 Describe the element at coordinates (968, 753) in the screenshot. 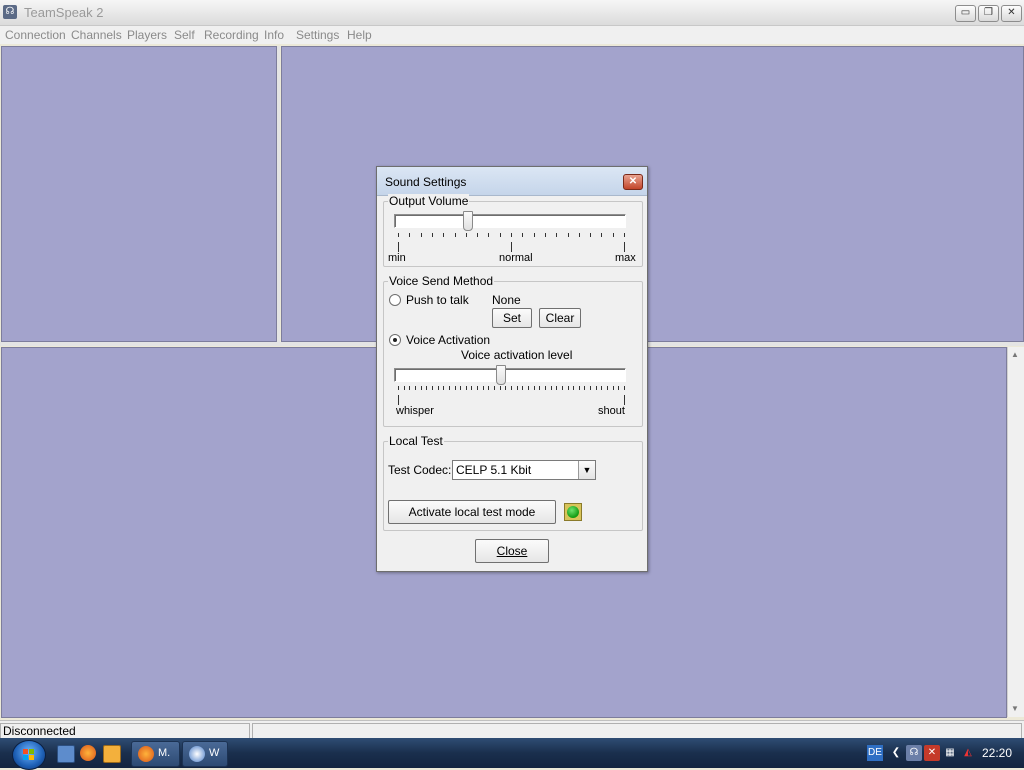

I see `antivirus-icon: ◭` at that location.